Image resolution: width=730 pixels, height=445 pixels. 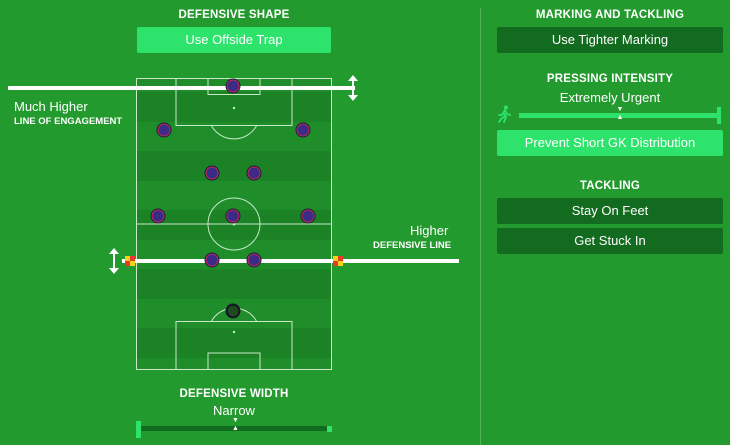 What do you see at coordinates (610, 15) in the screenshot?
I see `marking-and-tackling-heading: MARKING AND TACKLING` at bounding box center [610, 15].